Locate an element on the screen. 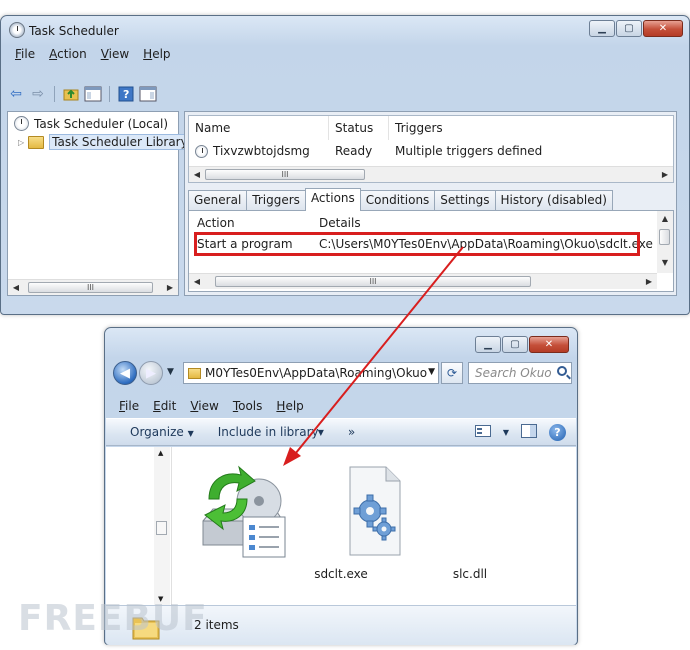 The image size is (690, 650). view-options-dropdown-icon: ▼ is located at coordinates (506, 432).